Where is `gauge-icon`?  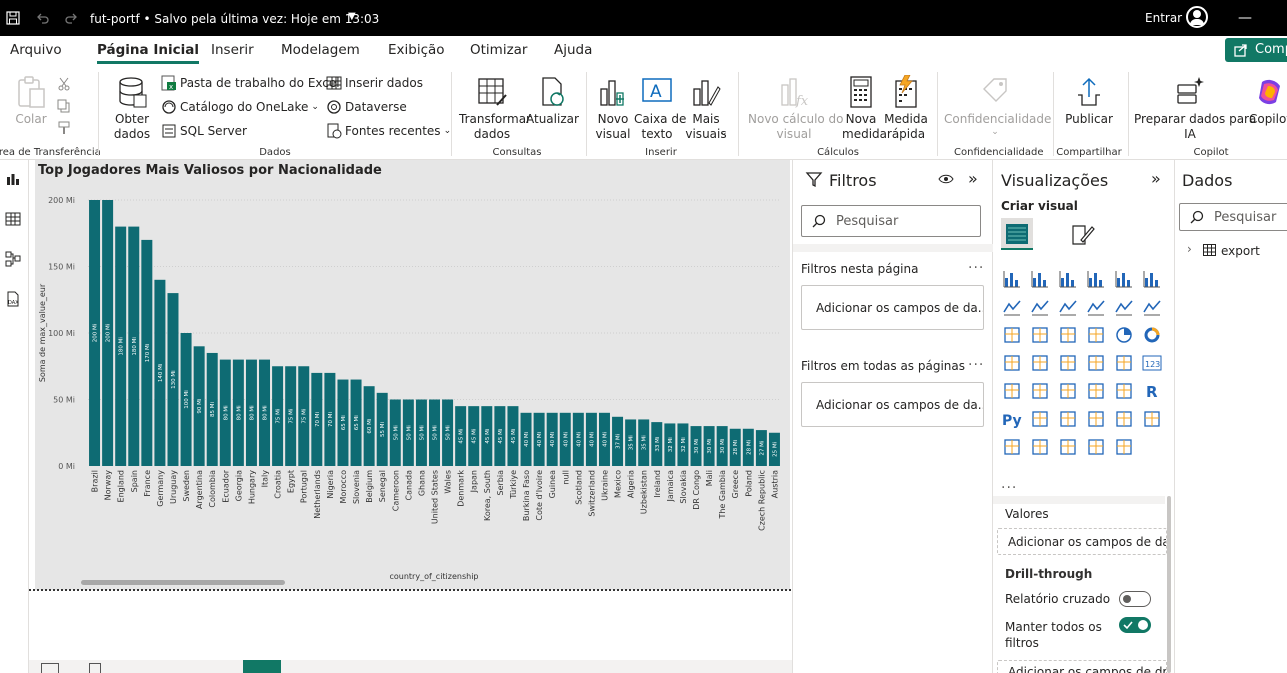 gauge-icon is located at coordinates (1124, 363).